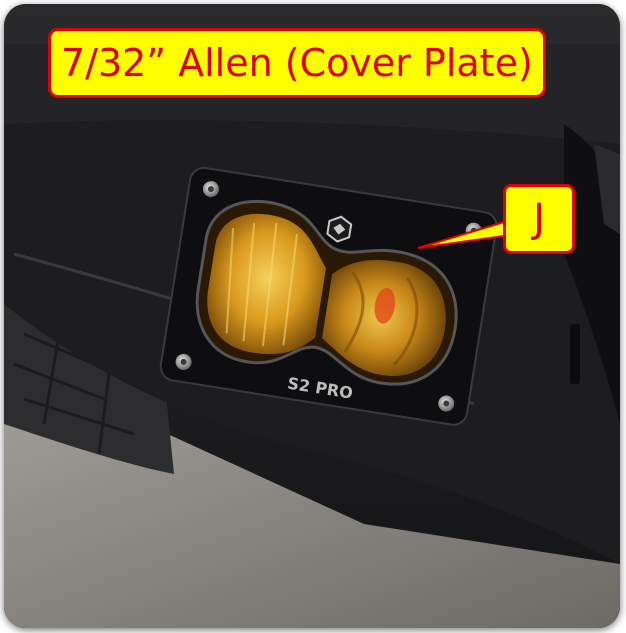 The image size is (626, 633). I want to click on tool-size-label: 7/32” Allen (Cover Plate), so click(297, 63).